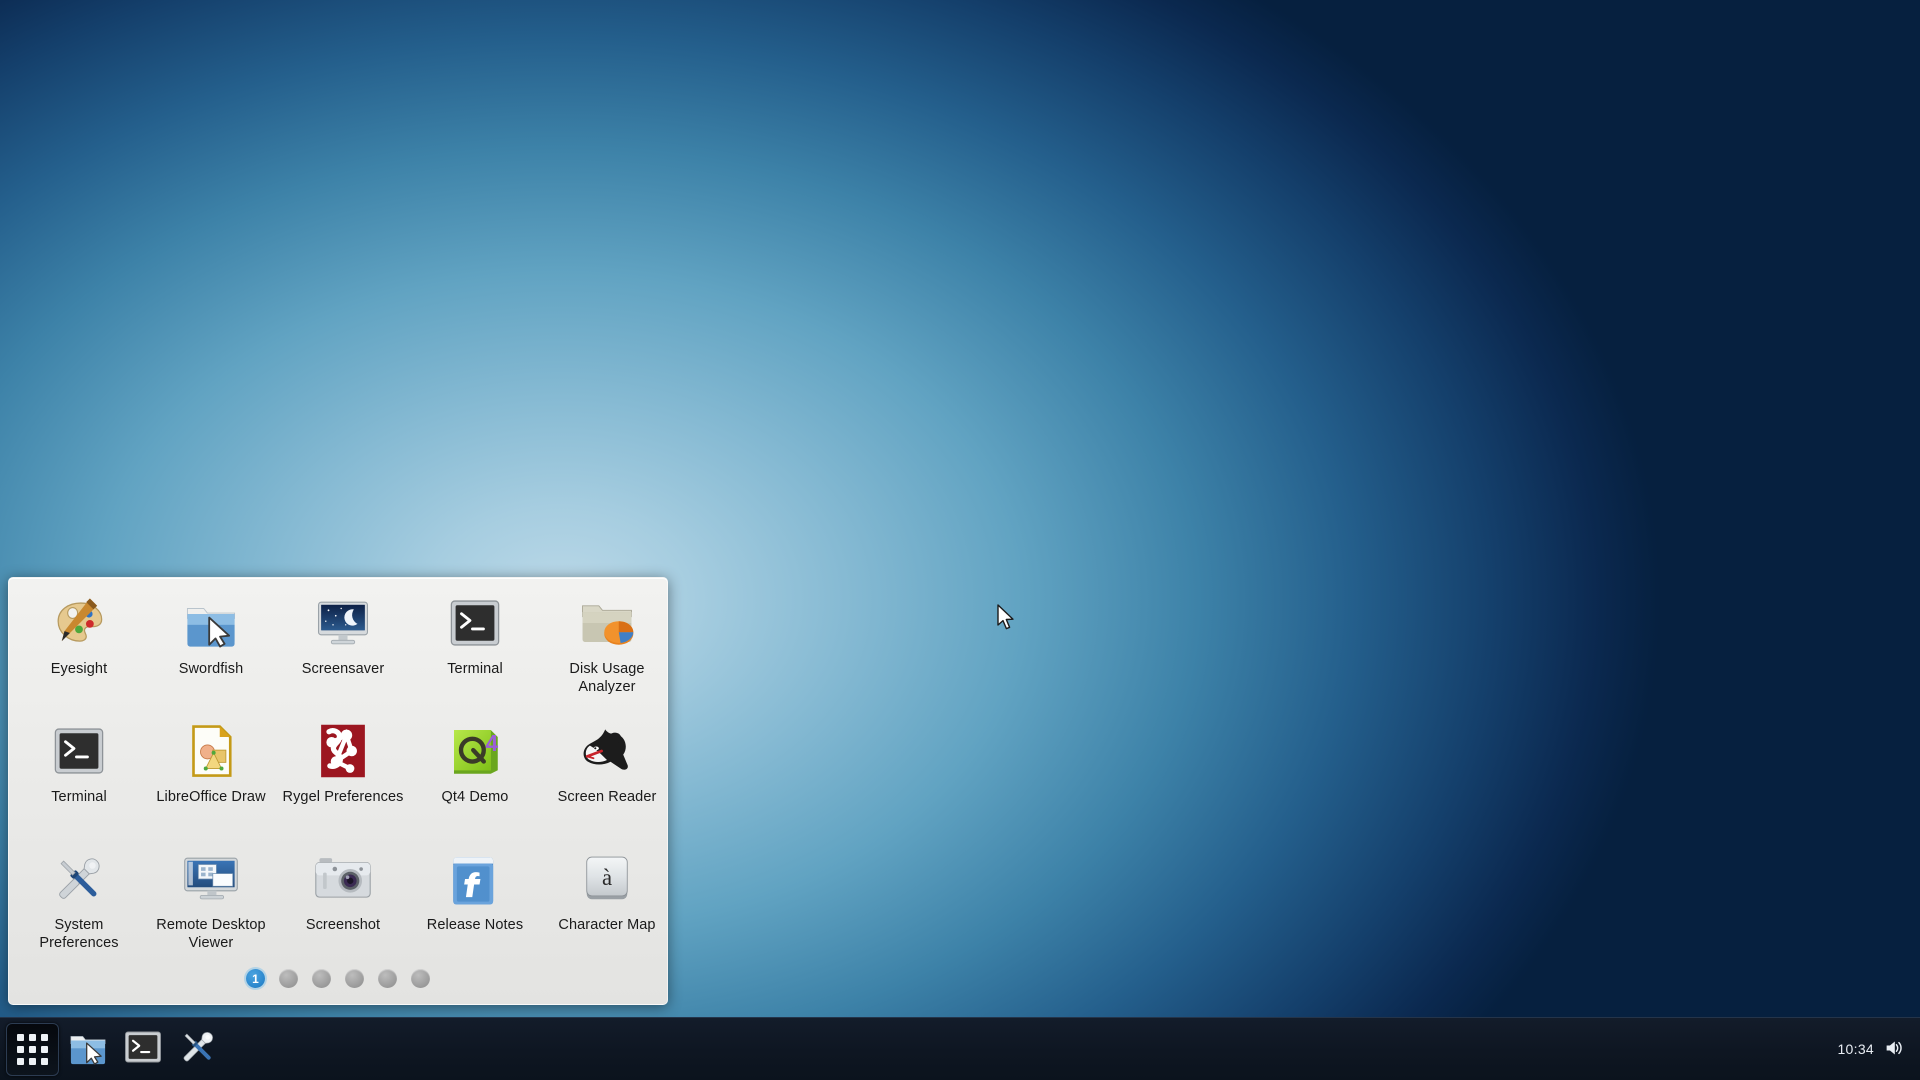 This screenshot has width=1920, height=1080. I want to click on qt4-cube-icon: 4, so click(475, 751).